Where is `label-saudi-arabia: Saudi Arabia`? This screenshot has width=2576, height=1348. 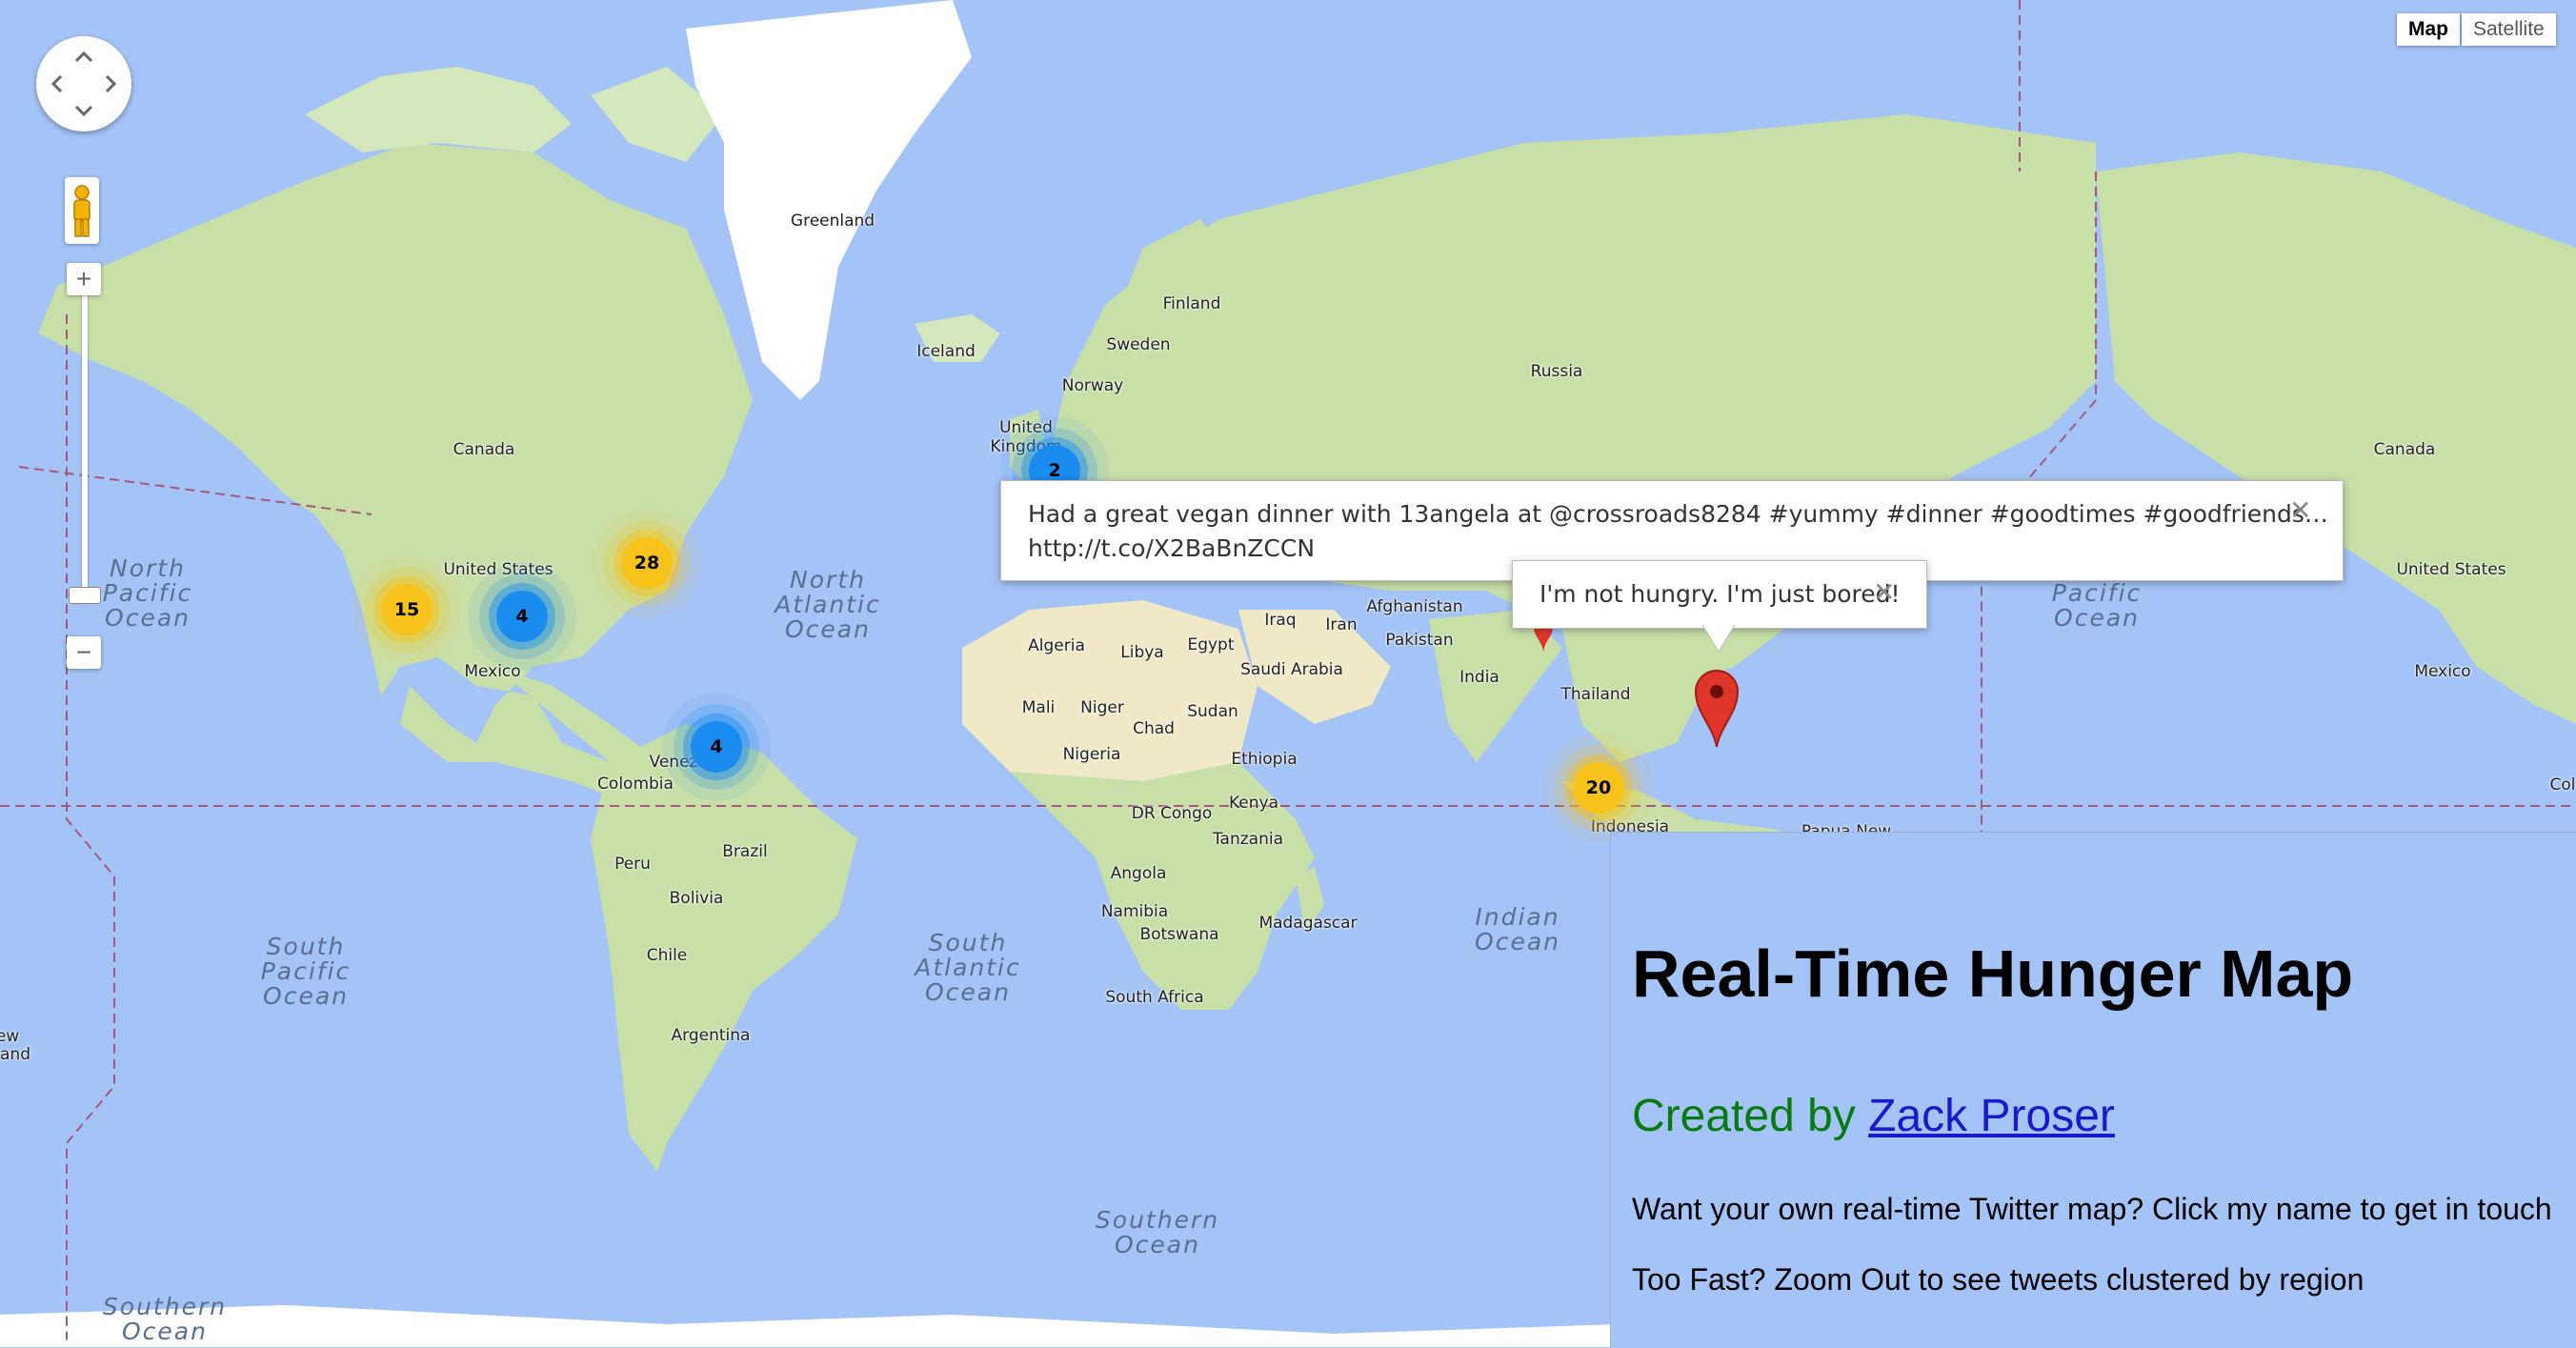
label-saudi-arabia: Saudi Arabia is located at coordinates (1292, 669).